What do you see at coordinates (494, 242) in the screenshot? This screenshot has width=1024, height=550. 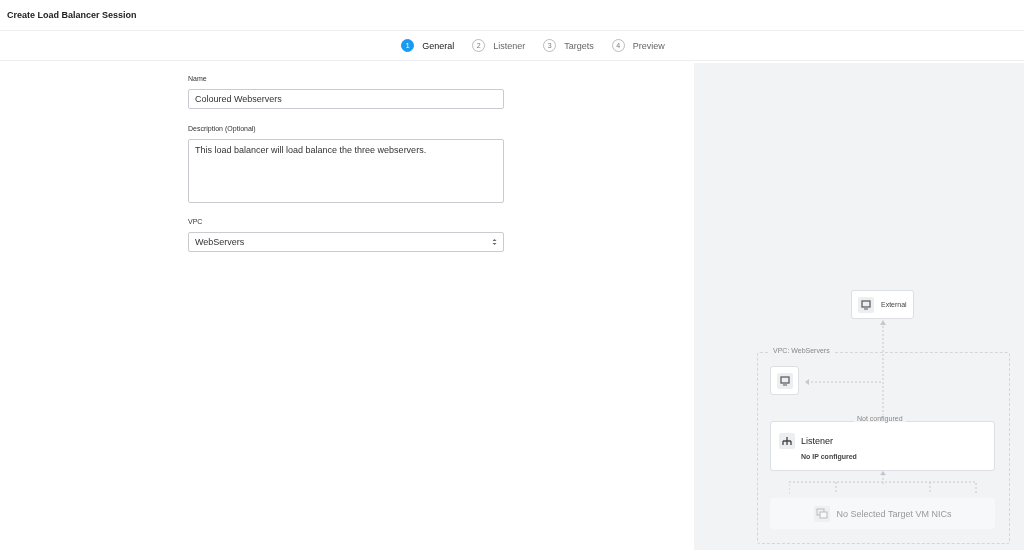 I see `dropdown-icon` at bounding box center [494, 242].